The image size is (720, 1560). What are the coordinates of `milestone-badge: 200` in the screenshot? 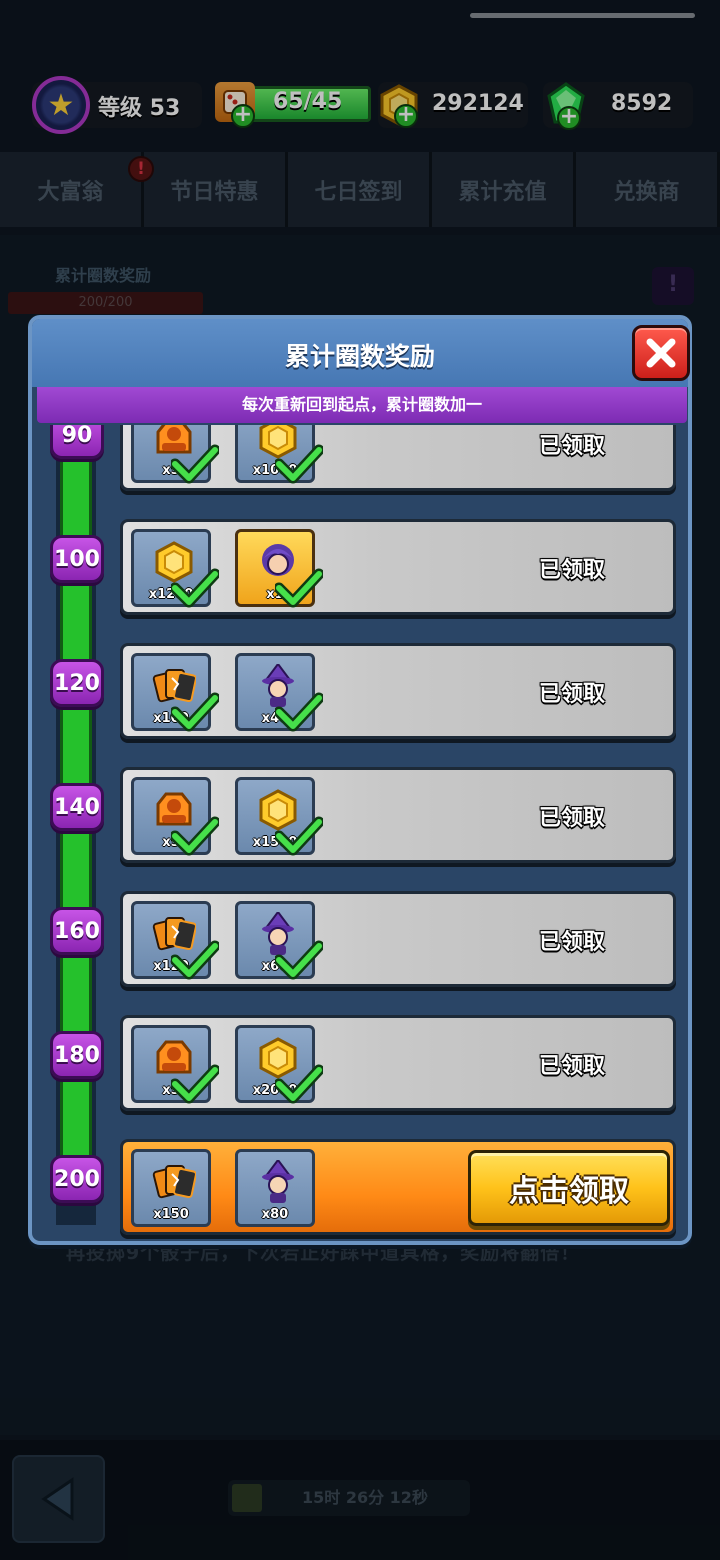 It's located at (77, 1179).